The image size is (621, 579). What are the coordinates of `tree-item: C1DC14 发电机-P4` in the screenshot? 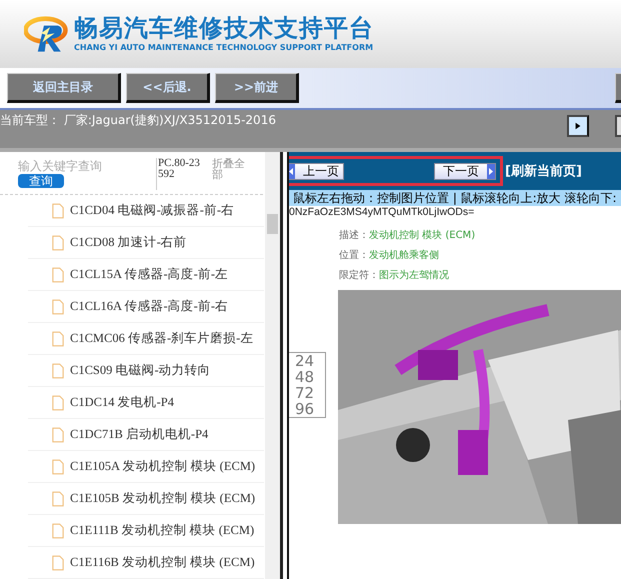 It's located at (146, 403).